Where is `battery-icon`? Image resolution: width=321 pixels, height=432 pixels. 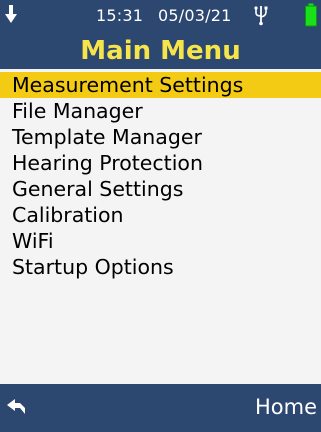 battery-icon is located at coordinates (311, 15).